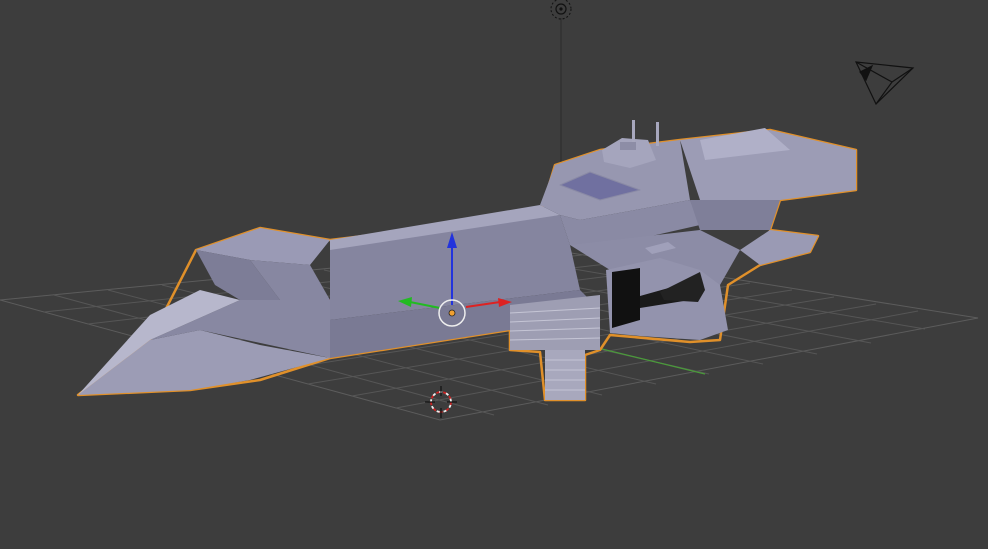 The width and height of the screenshot is (988, 549). What do you see at coordinates (884, 83) in the screenshot?
I see `camera-icon` at bounding box center [884, 83].